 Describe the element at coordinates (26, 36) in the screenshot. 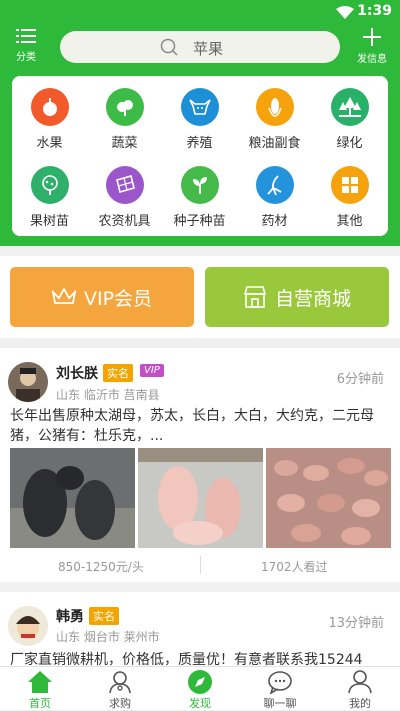

I see `list-menu-icon` at that location.